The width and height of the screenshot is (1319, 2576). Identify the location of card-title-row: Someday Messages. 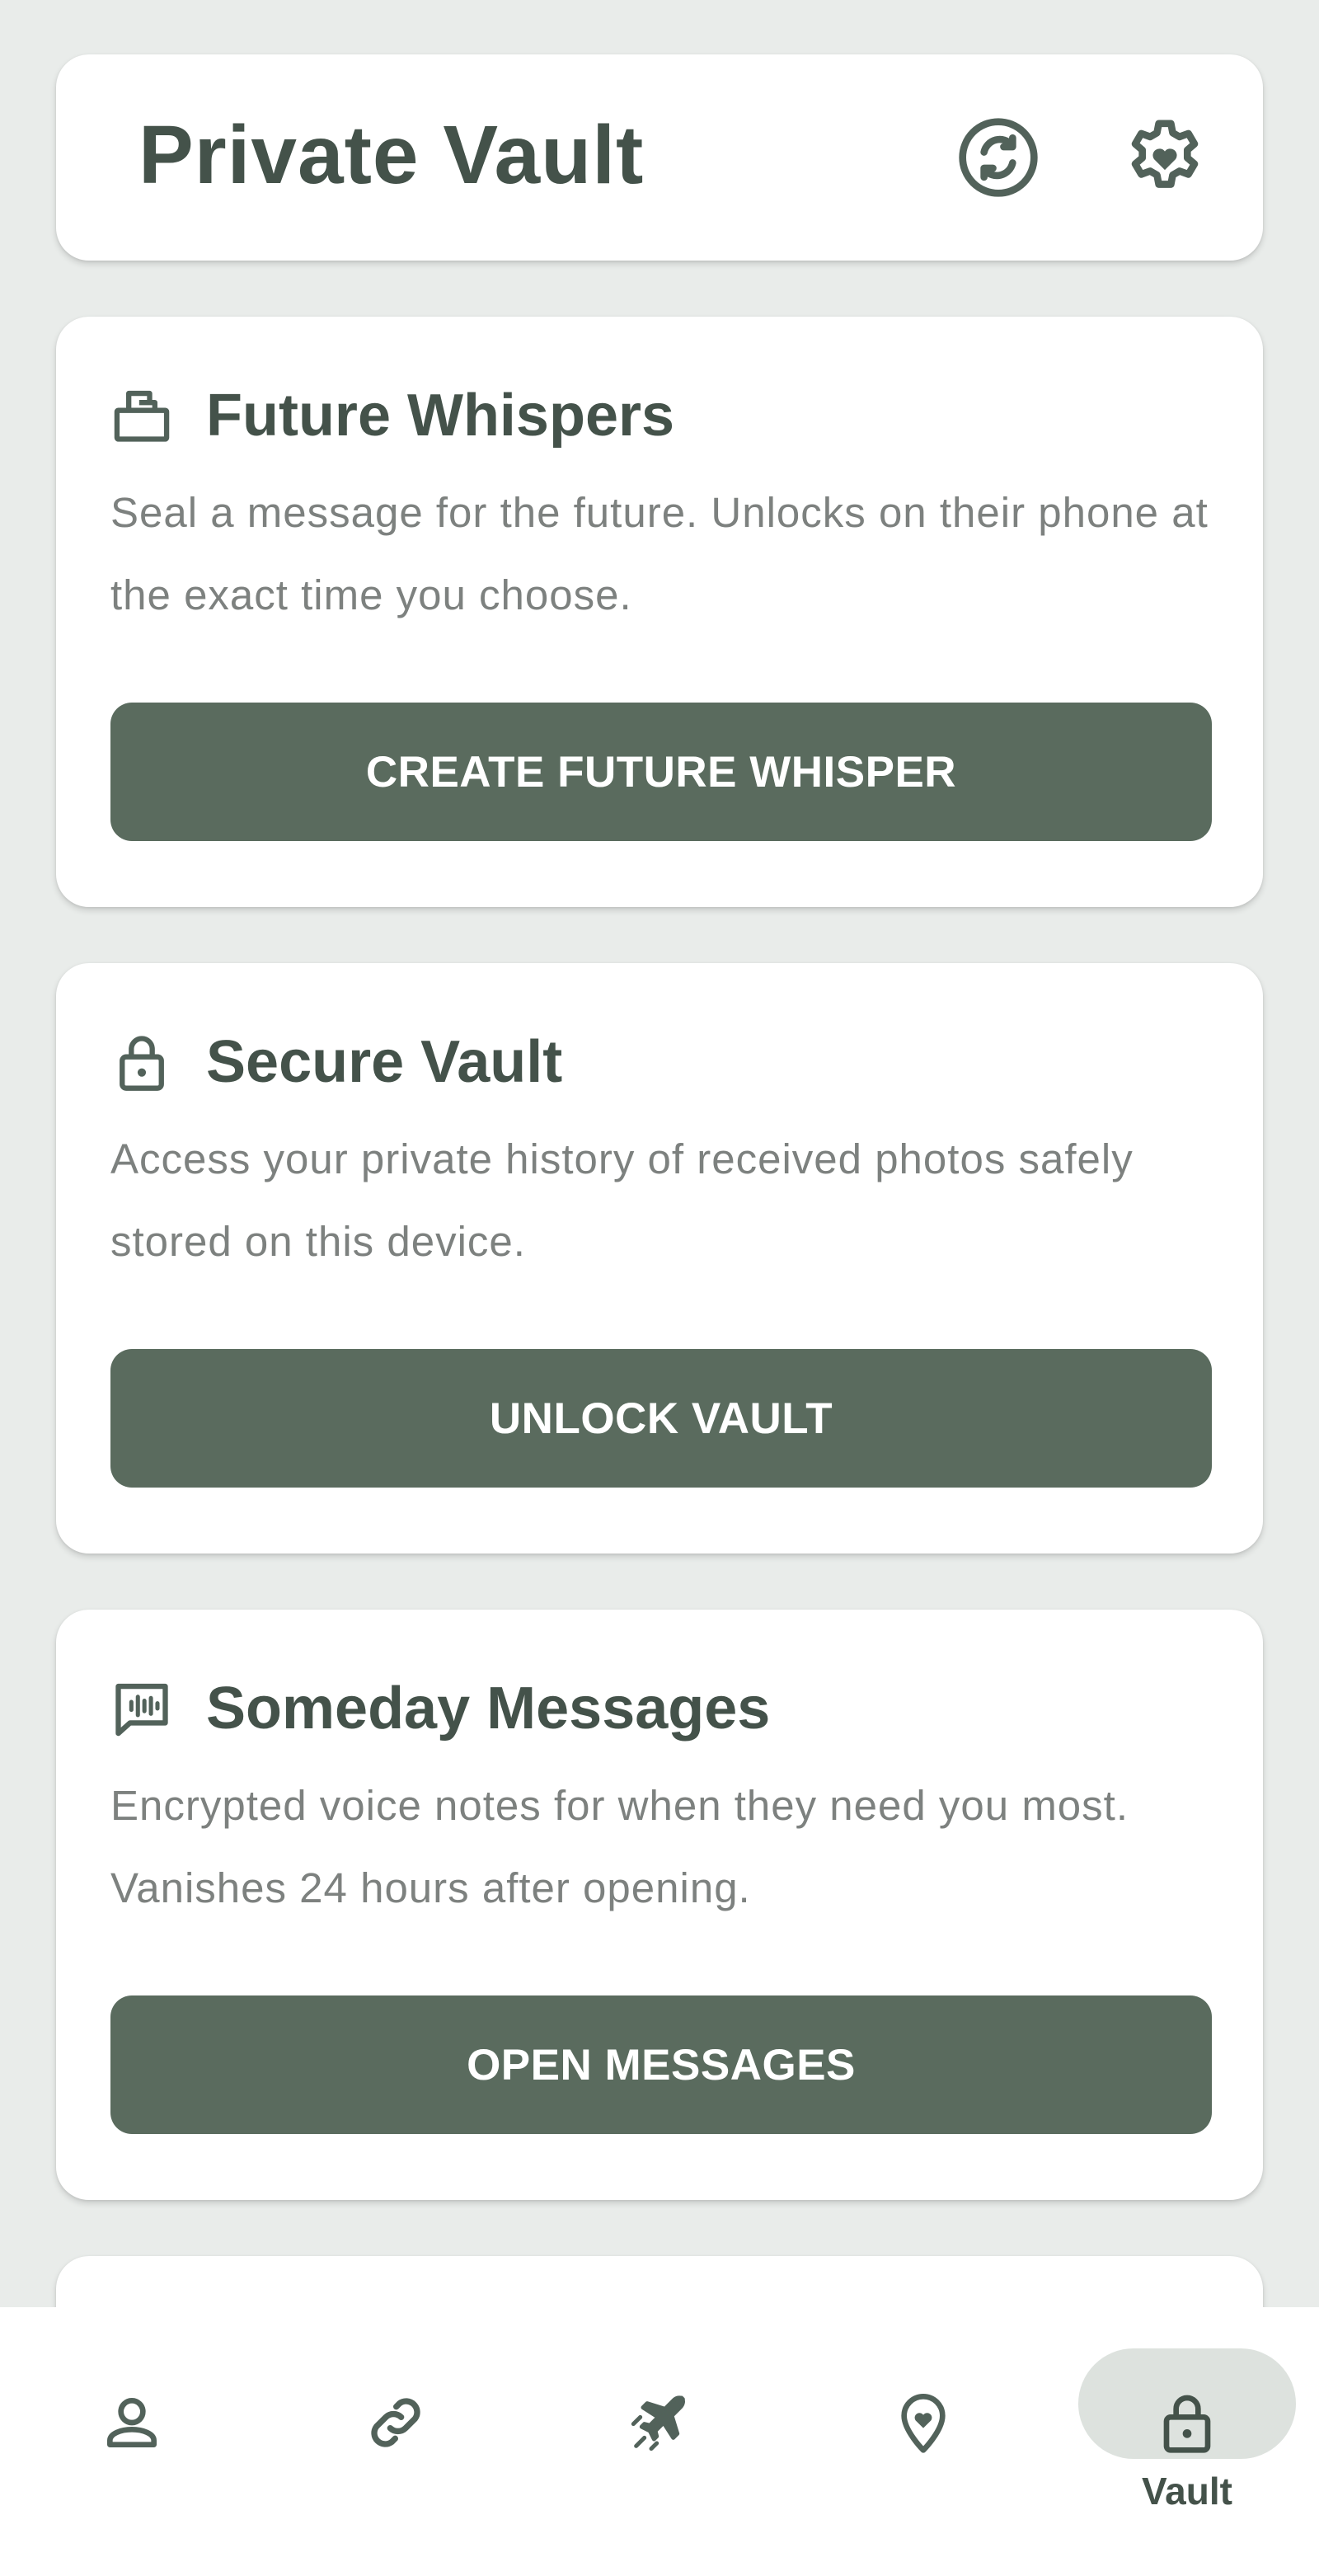
(440, 1708).